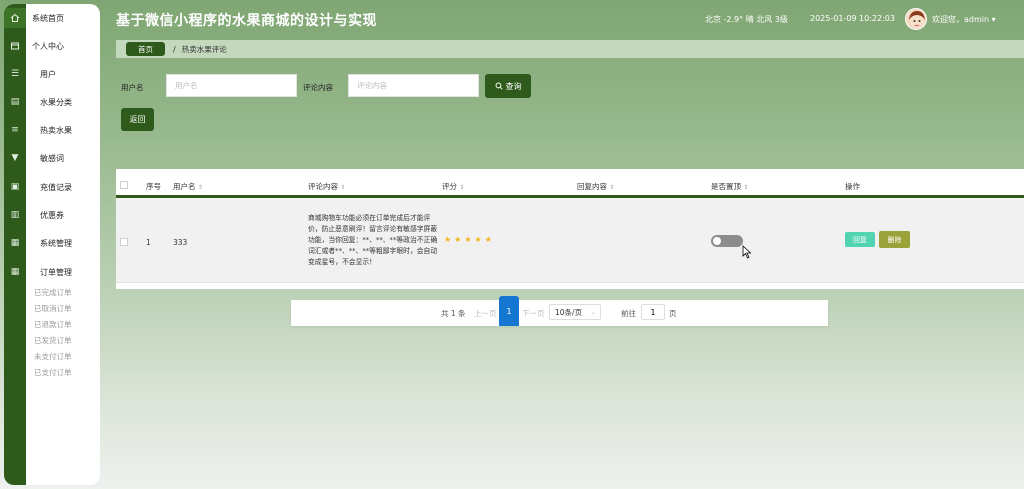 The image size is (1024, 489). I want to click on col-rating-label: 评分, so click(449, 186).